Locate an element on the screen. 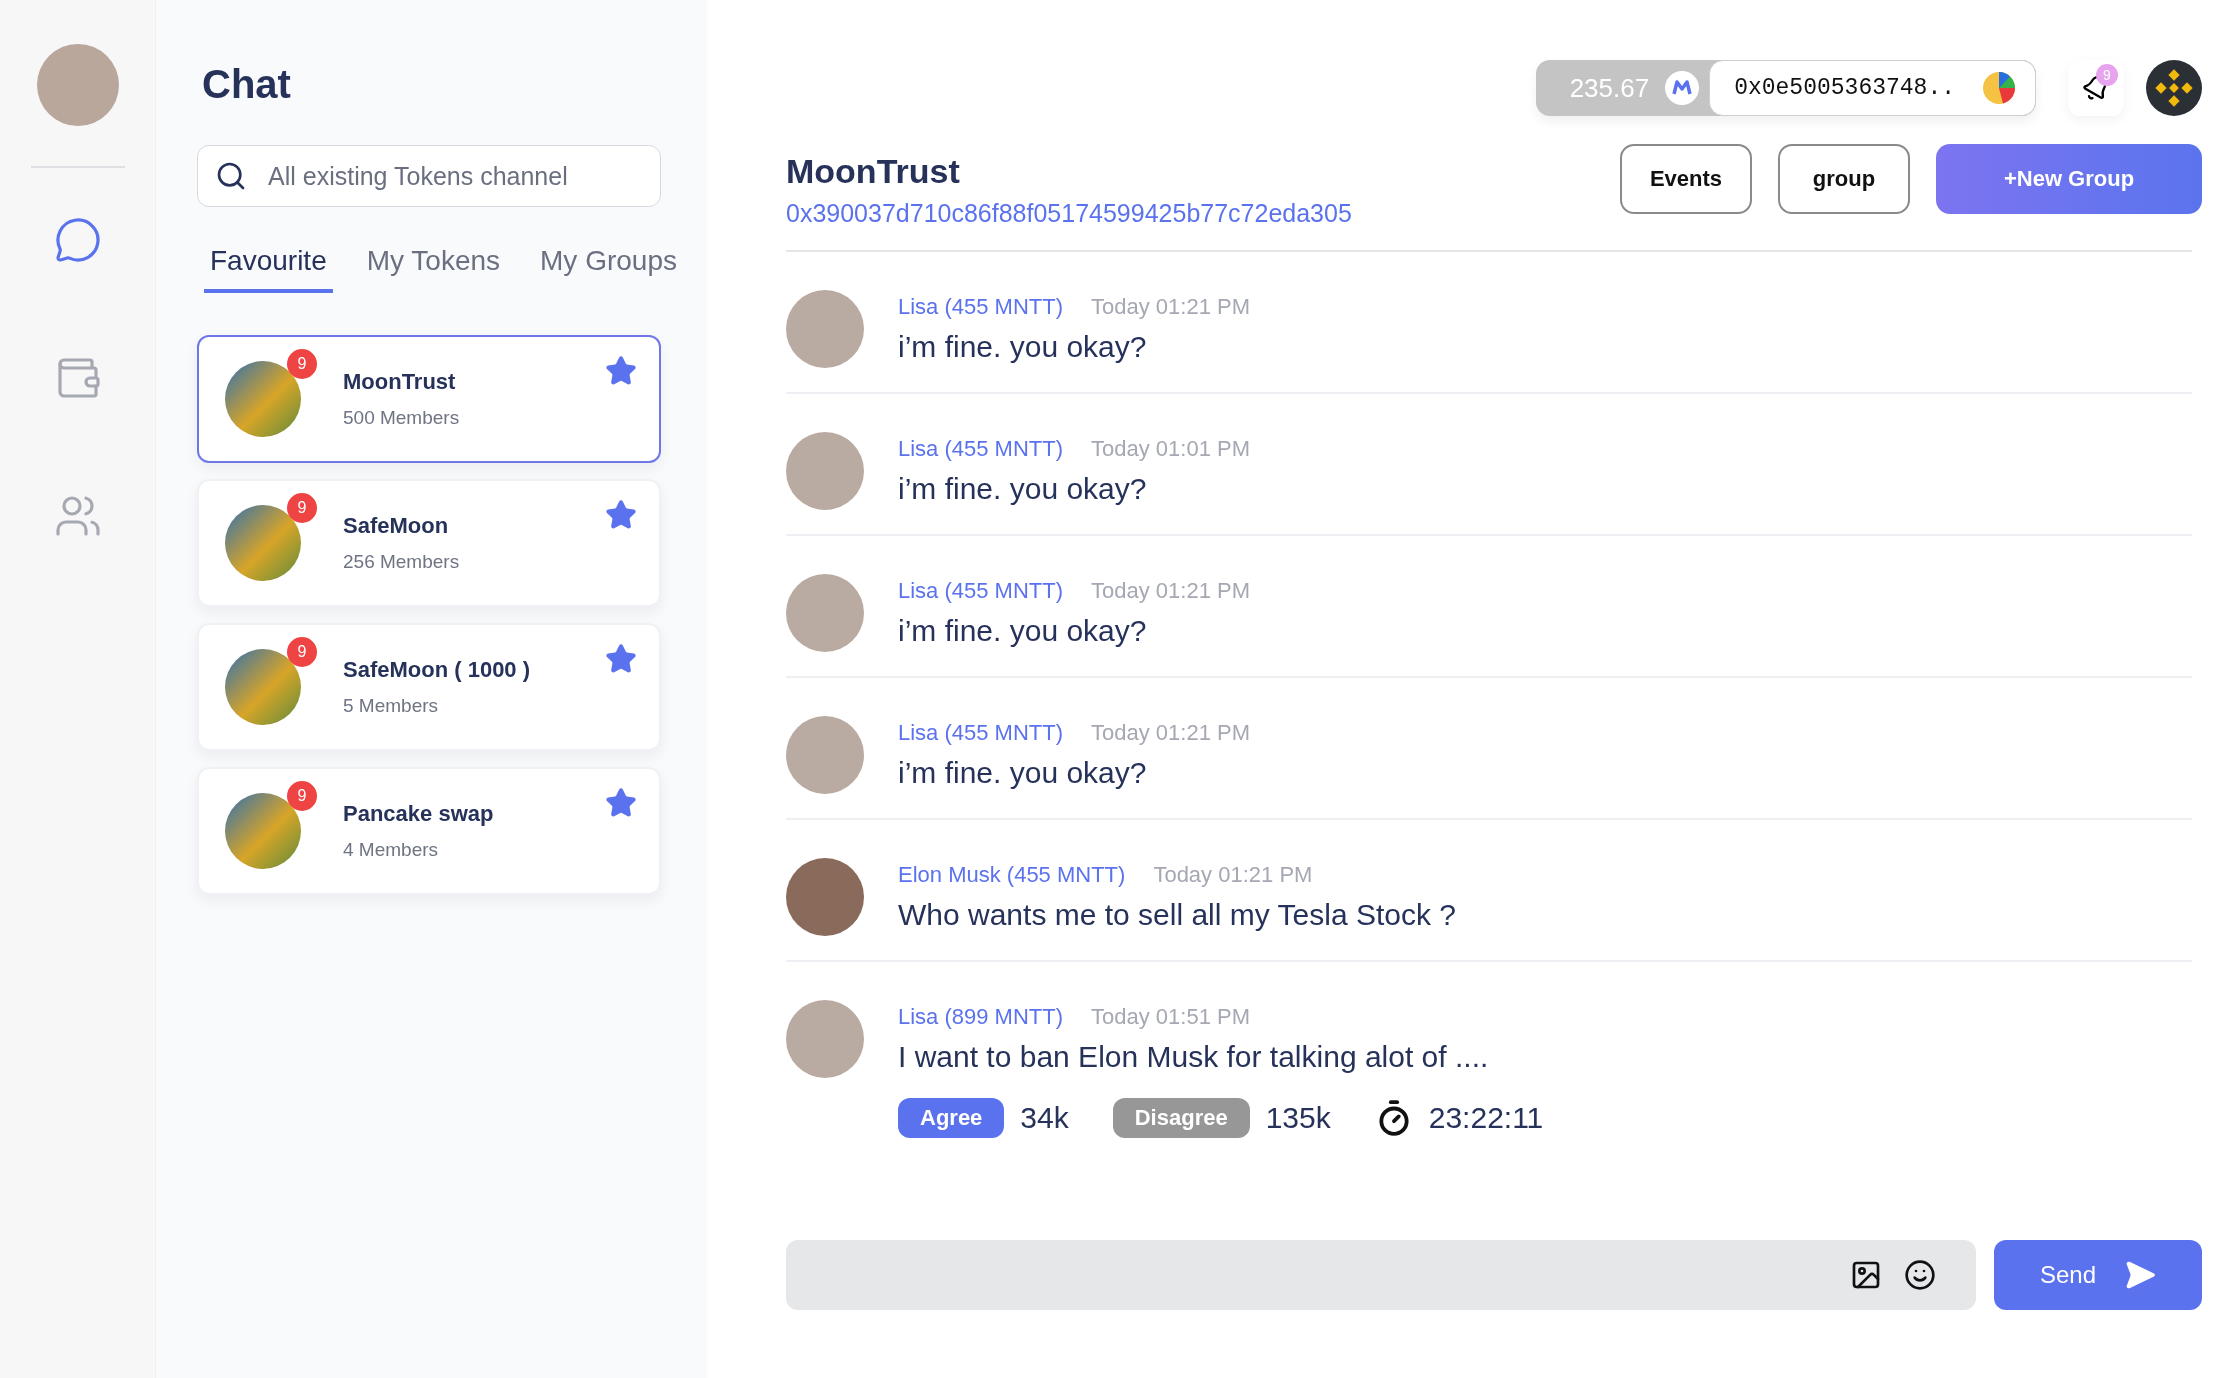 Image resolution: width=2236 pixels, height=1378 pixels. channel-card: 9 SafeMoon ( 1000 ) 5 Members is located at coordinates (429, 687).